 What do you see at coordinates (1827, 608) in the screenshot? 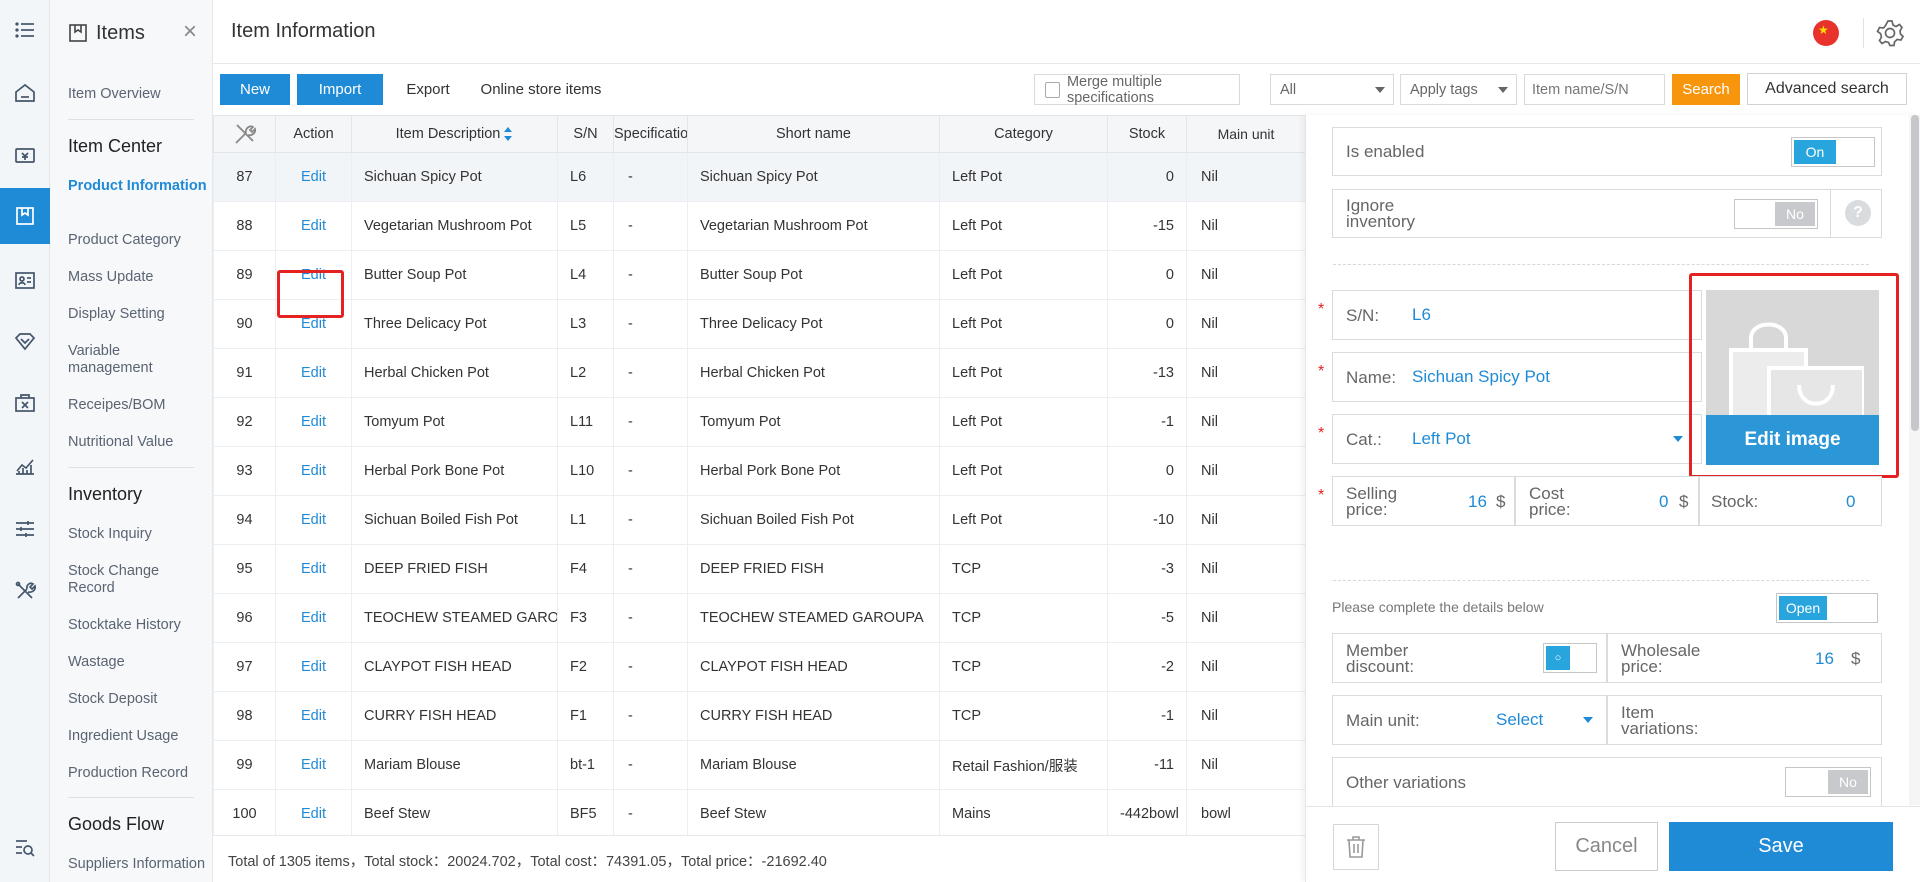
I see `details-toggle: Open` at bounding box center [1827, 608].